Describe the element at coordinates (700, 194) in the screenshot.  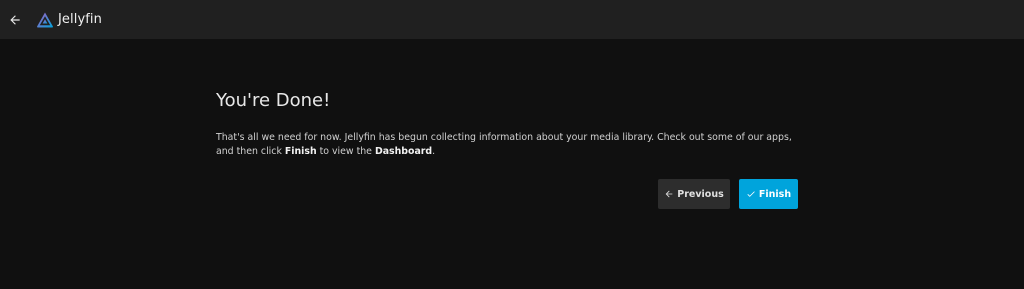
I see `previous-button-label: Previous` at that location.